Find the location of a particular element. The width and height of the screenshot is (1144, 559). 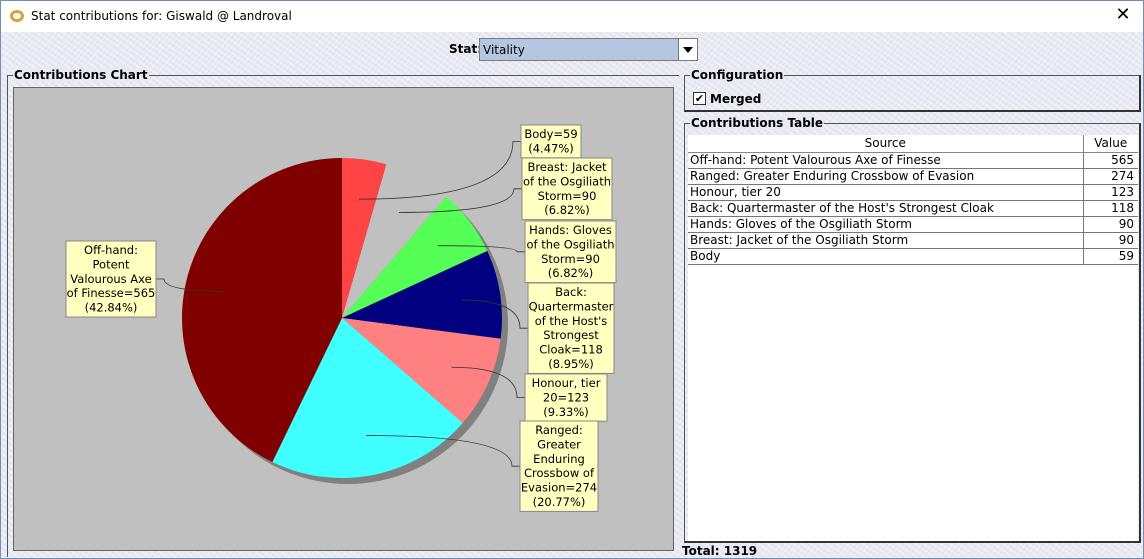

merged-label: Merged is located at coordinates (735, 99).